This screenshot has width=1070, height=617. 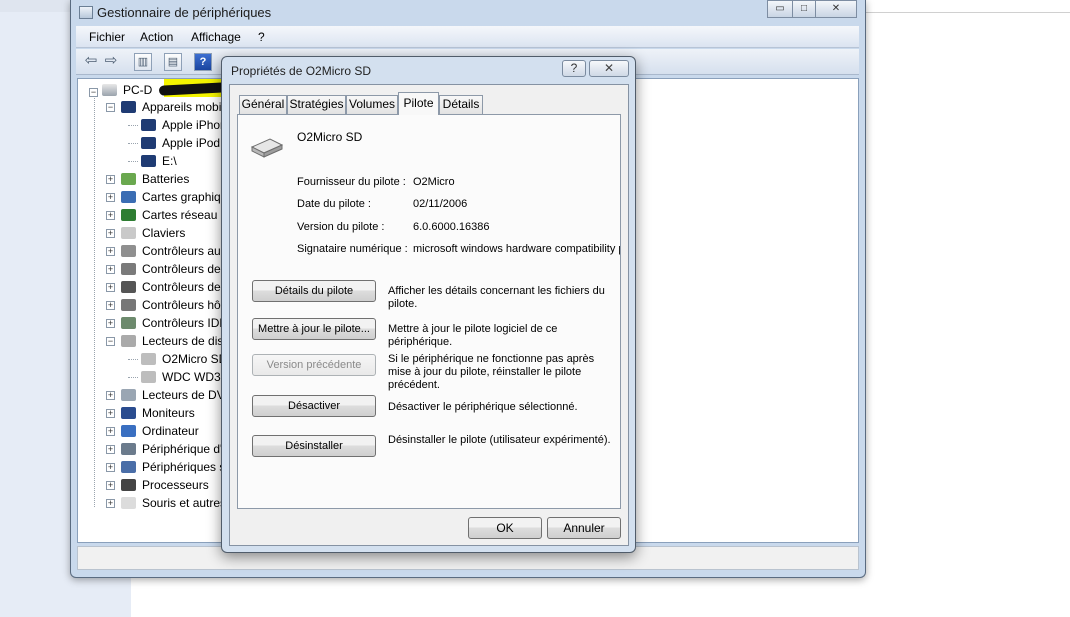 I want to click on info-value-date: 02/11/2006, so click(x=440, y=204).